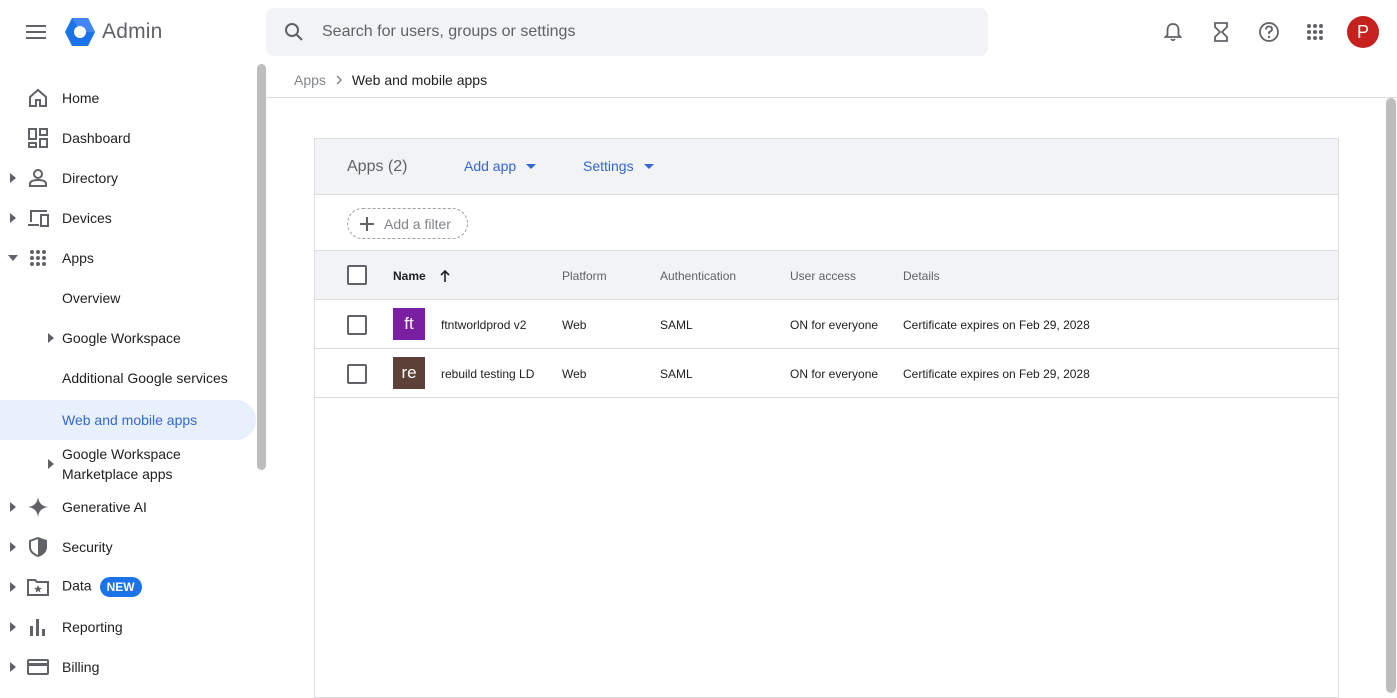  What do you see at coordinates (120, 587) in the screenshot?
I see `new-badge: NEW` at bounding box center [120, 587].